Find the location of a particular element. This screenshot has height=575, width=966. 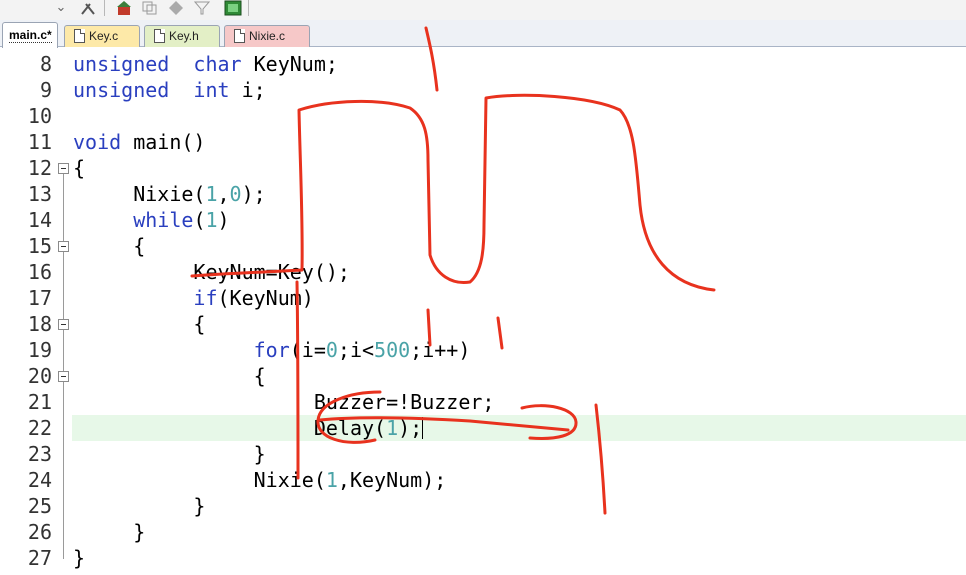

tab-label: Nixie.c is located at coordinates (267, 36).